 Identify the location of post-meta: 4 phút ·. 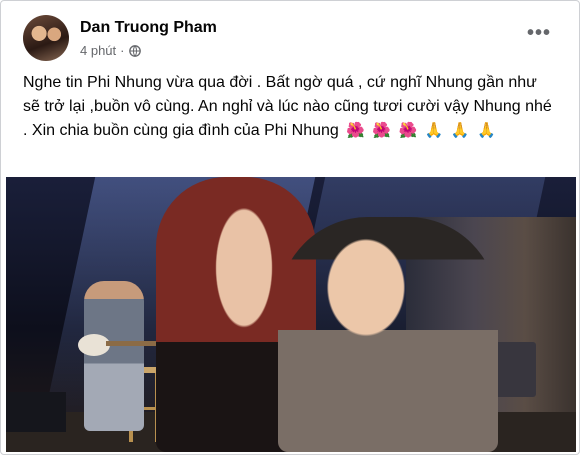
(110, 50).